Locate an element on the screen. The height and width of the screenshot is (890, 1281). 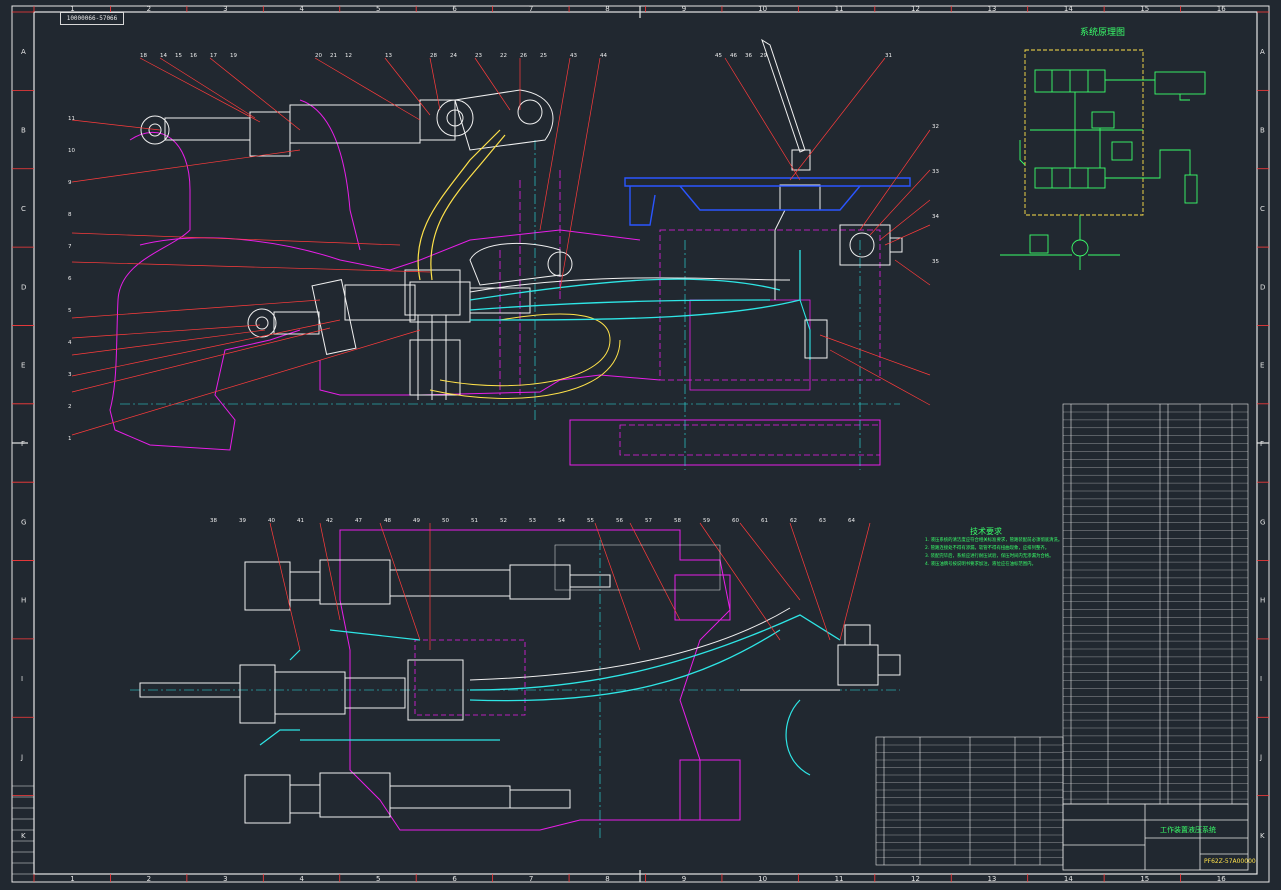
column-label: 1 is located at coordinates (72, 879).